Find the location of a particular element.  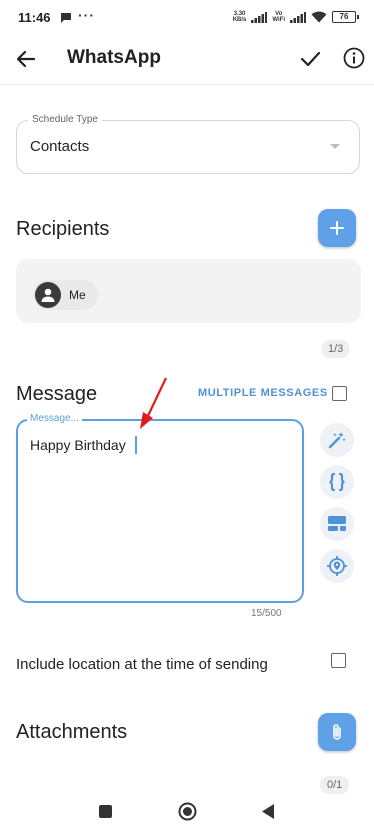

page-title: WhatsApp is located at coordinates (114, 57).